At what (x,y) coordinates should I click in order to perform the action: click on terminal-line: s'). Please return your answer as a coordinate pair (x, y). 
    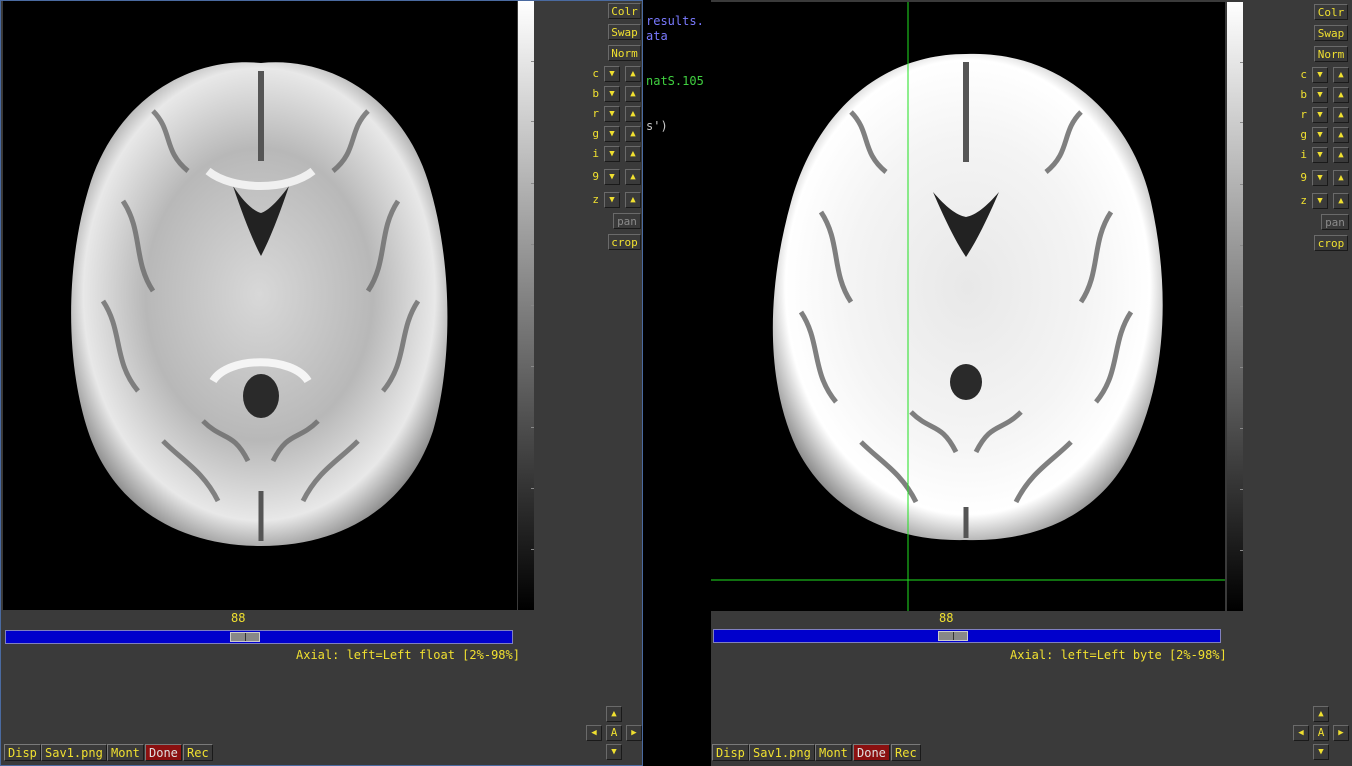
    Looking at the image, I should click on (657, 126).